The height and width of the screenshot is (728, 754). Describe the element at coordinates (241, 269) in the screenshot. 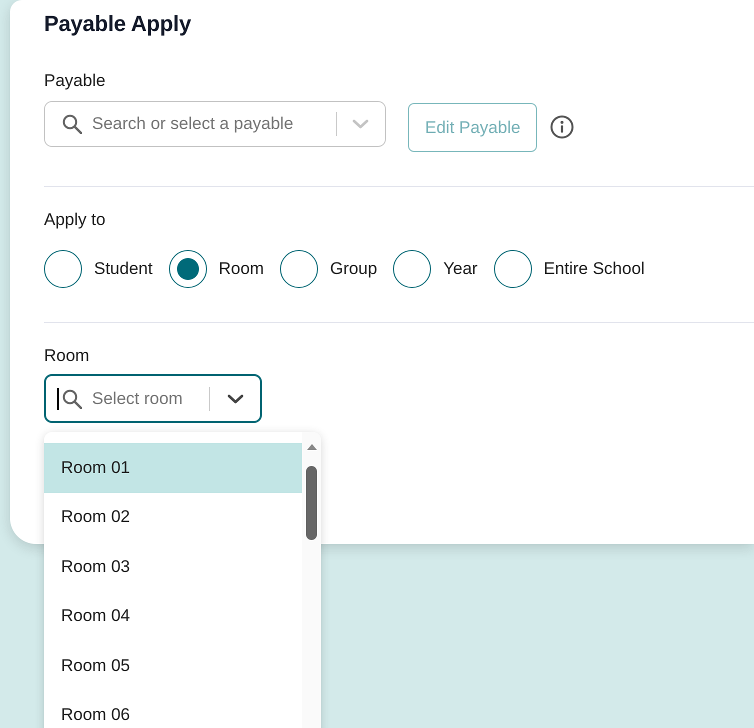

I see `radio-label: Room` at that location.